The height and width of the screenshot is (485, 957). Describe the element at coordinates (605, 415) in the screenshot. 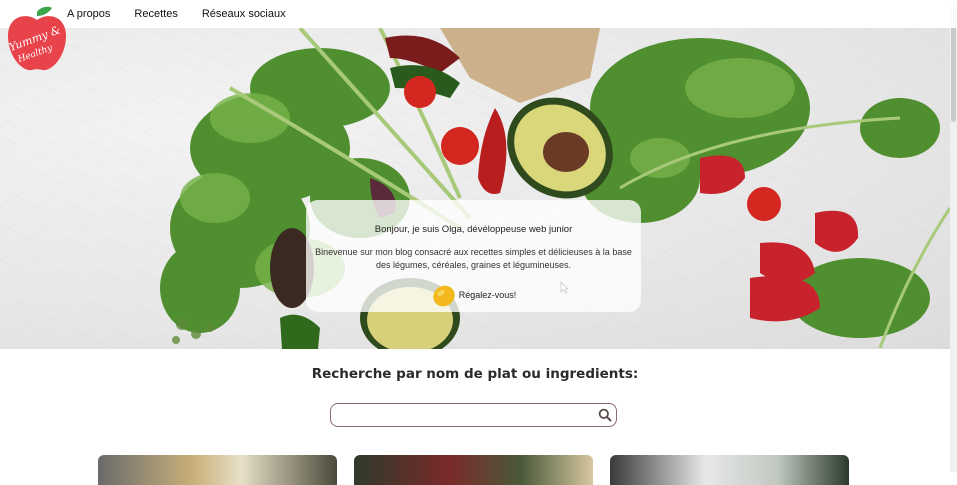

I see `search-icon` at that location.